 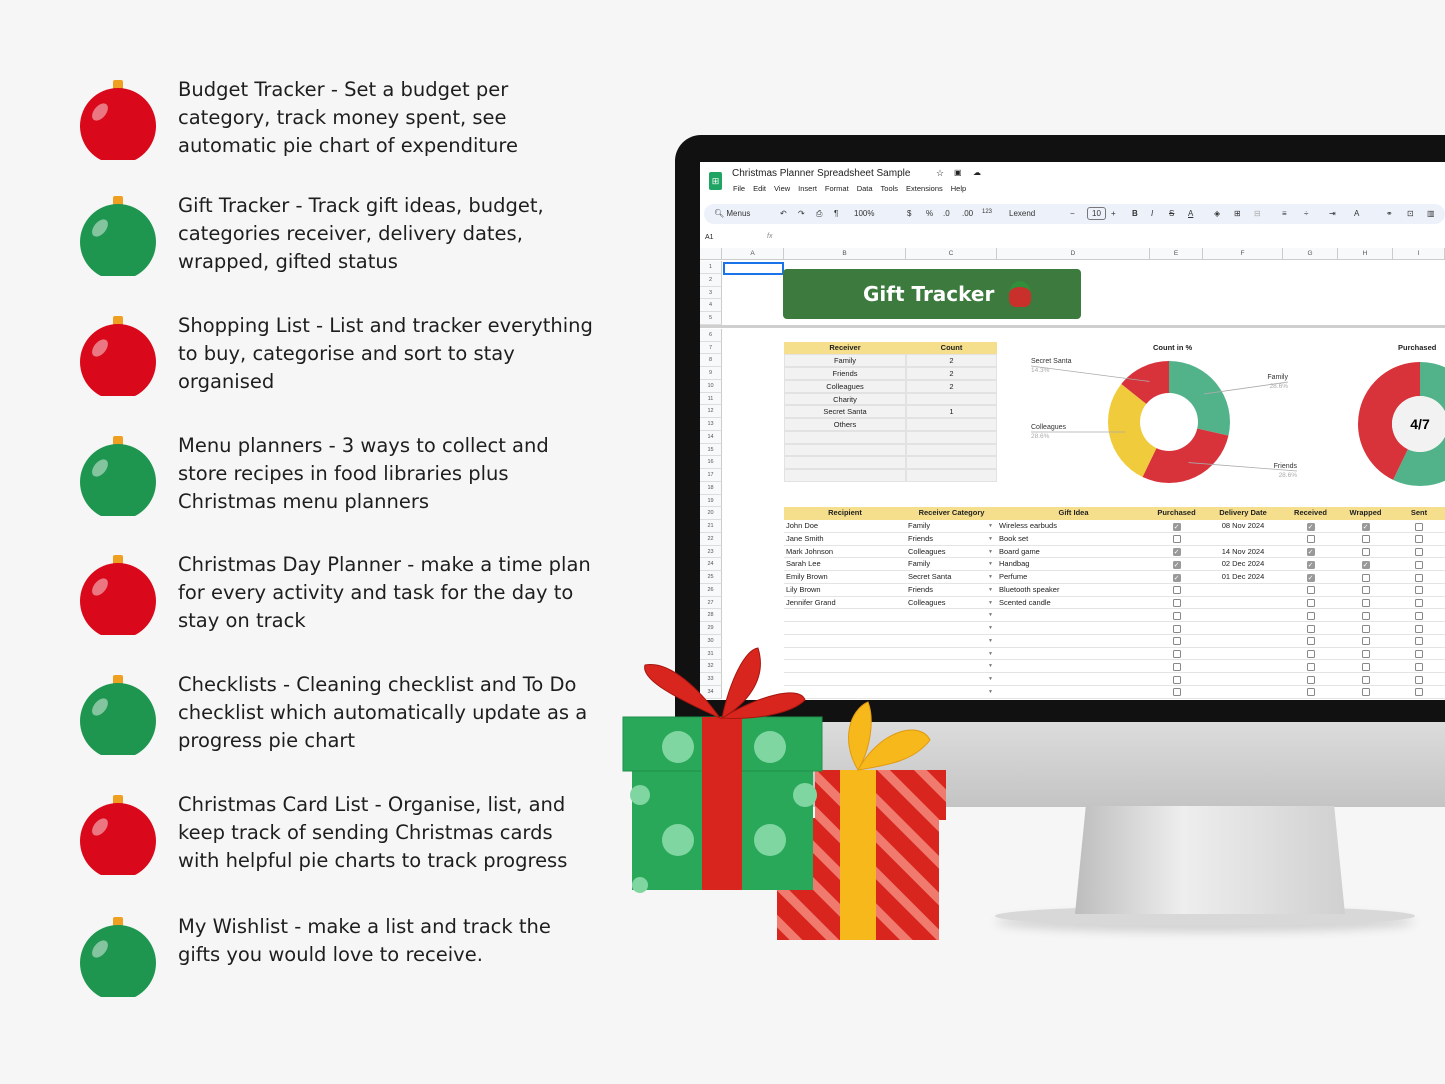 What do you see at coordinates (1073, 564) in the screenshot?
I see `idea-cell: Handbag` at bounding box center [1073, 564].